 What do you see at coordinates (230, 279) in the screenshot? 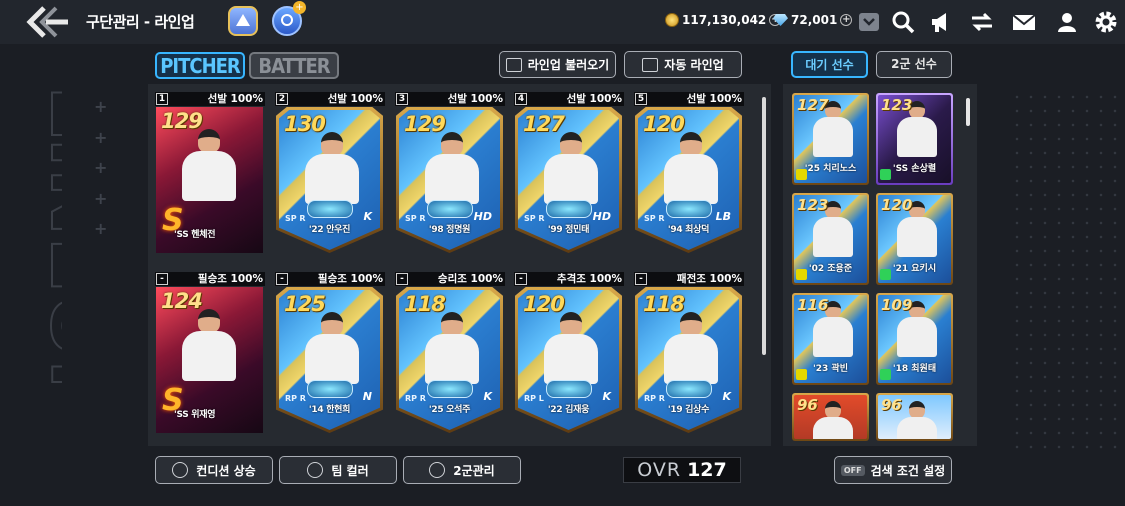
I see `slot-role: 필승조 100%` at bounding box center [230, 279].